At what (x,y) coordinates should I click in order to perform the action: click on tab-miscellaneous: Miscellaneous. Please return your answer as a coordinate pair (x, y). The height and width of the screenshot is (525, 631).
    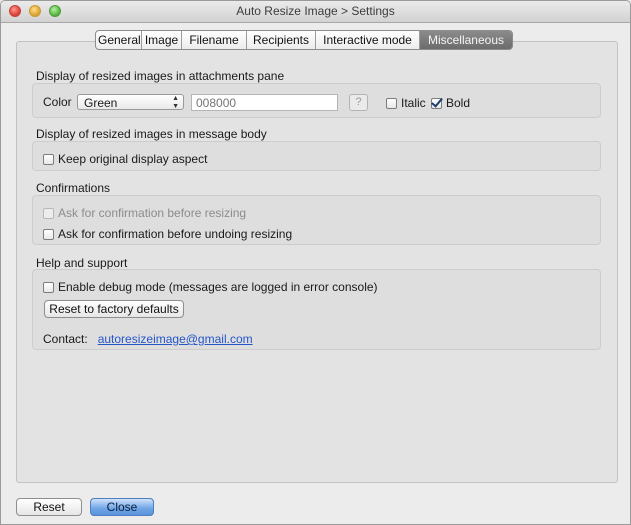
    Looking at the image, I should click on (466, 40).